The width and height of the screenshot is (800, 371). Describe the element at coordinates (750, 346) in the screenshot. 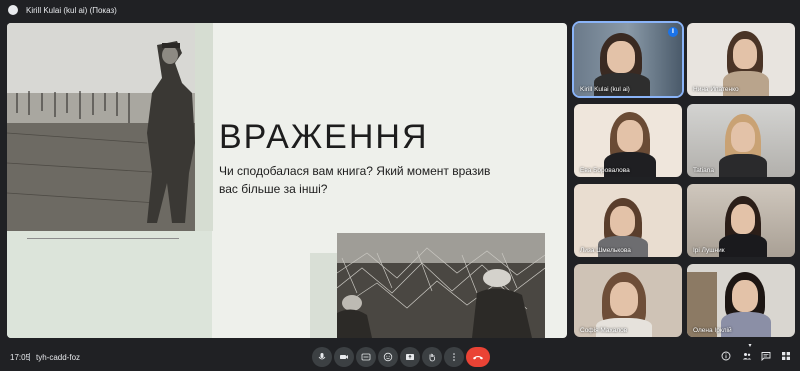

I see `people-count-badge-icon: ▾` at that location.